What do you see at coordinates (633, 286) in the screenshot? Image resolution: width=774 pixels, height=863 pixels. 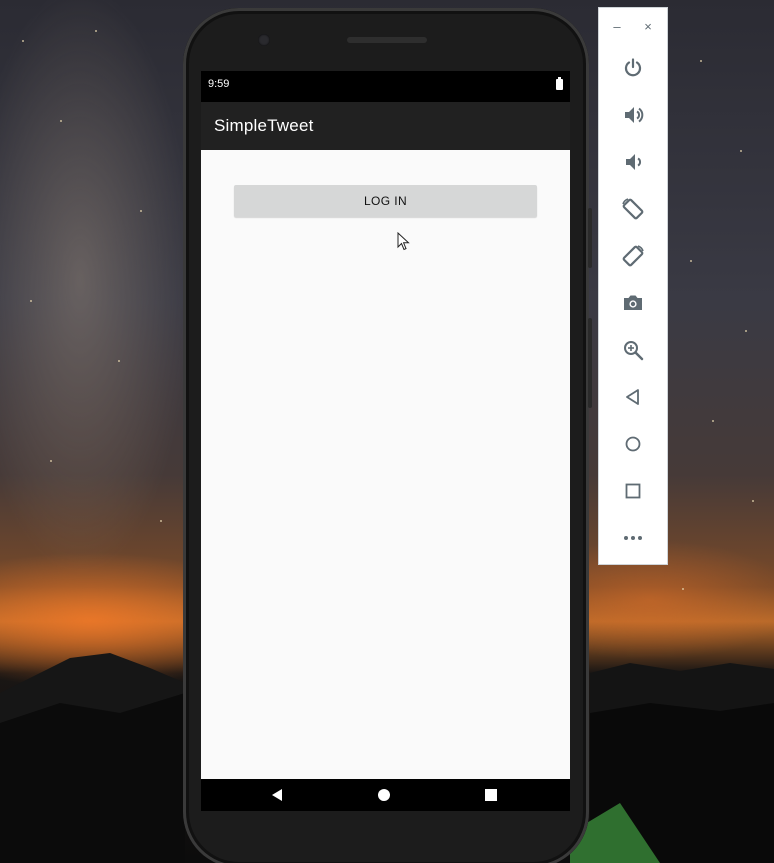 I see `emulator-toolbar: – ×` at bounding box center [633, 286].